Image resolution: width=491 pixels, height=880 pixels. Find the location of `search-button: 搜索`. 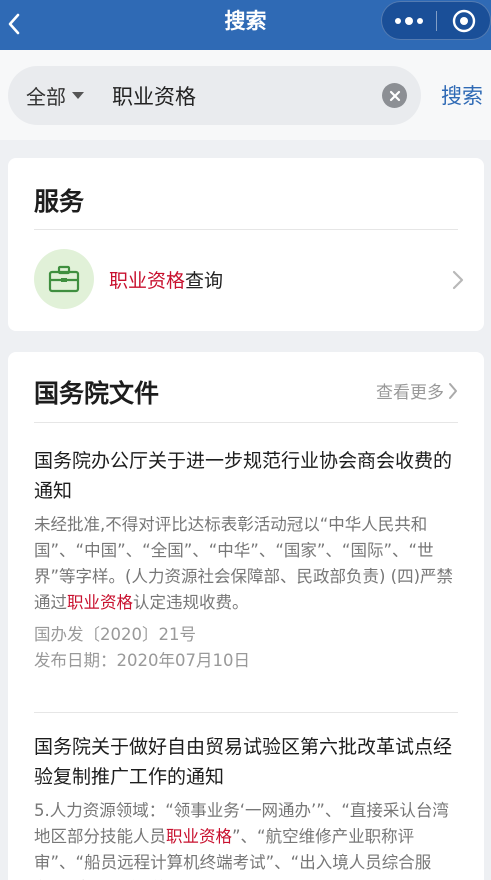

search-button: 搜索 is located at coordinates (462, 95).